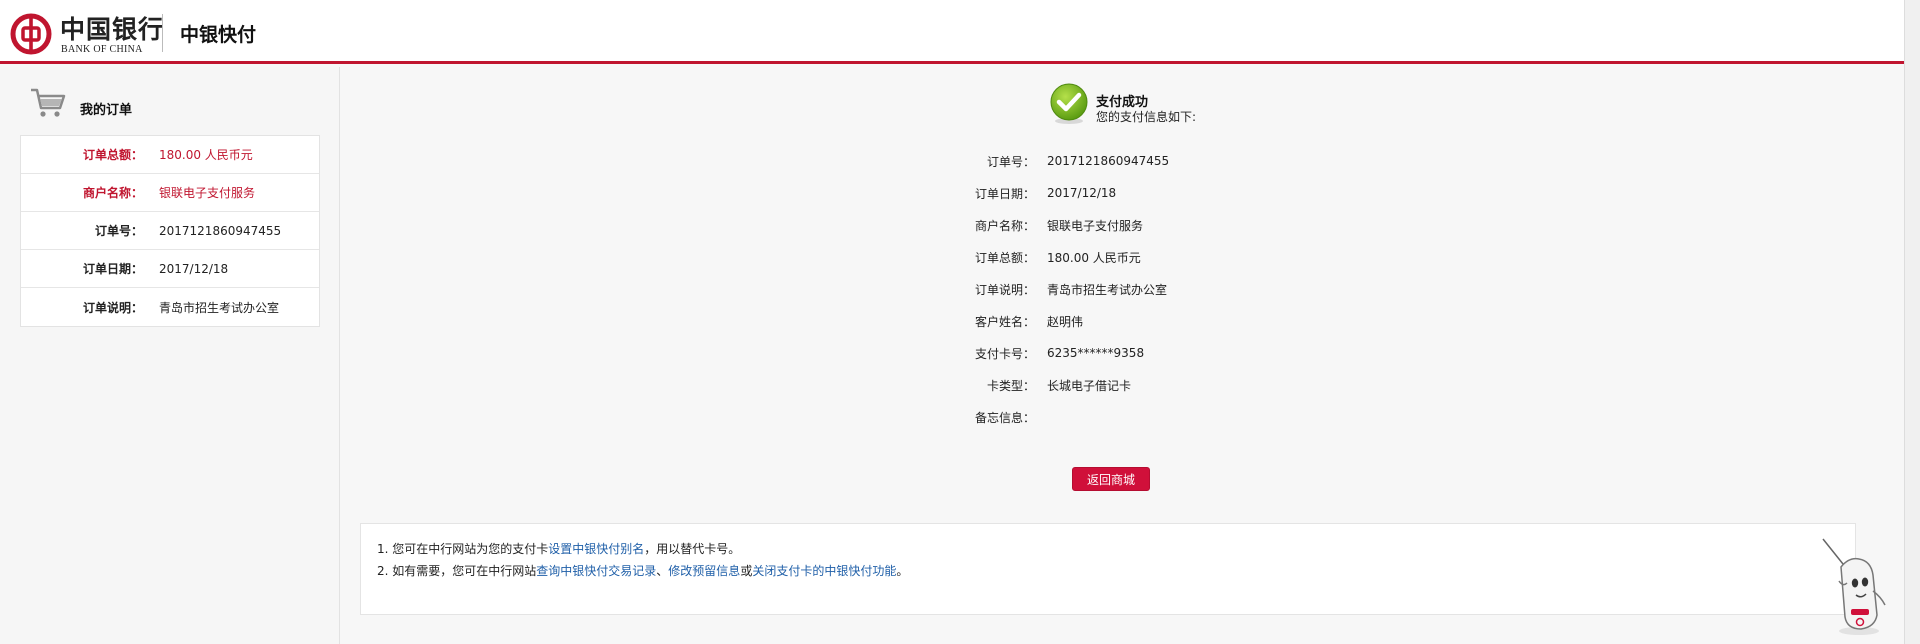  Describe the element at coordinates (1912, 322) in the screenshot. I see `scrollbar` at that location.